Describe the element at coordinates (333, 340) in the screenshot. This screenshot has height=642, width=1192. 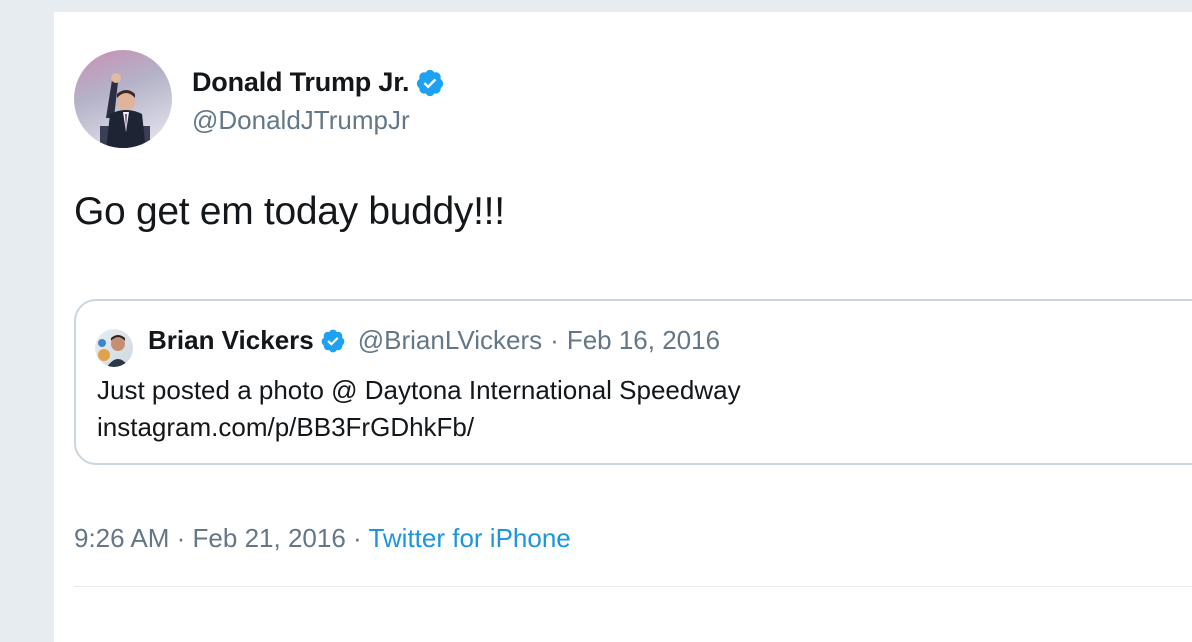
I see `quoted-verified-badge-icon` at that location.